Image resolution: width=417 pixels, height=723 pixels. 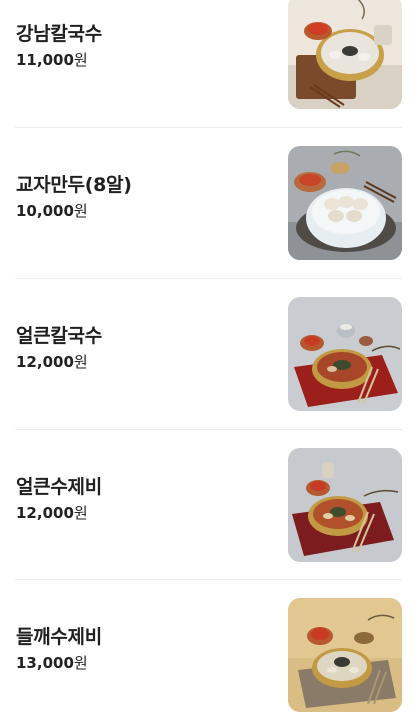 What do you see at coordinates (45, 60) in the screenshot?
I see `price-amount: 11,000` at bounding box center [45, 60].